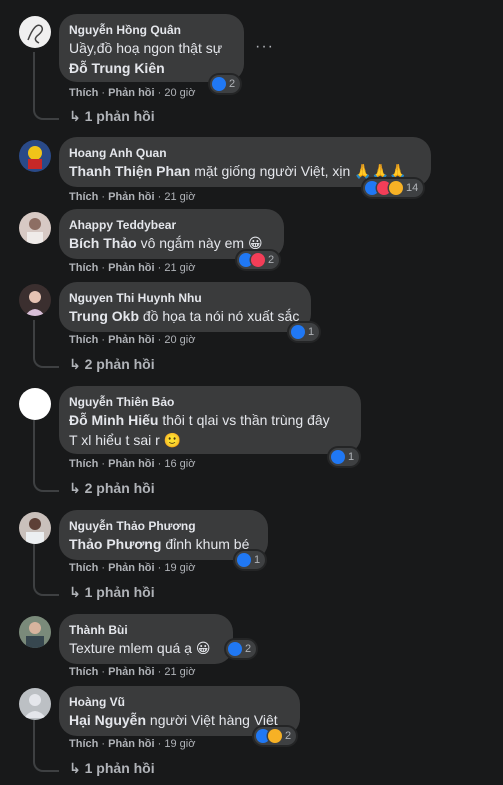  Describe the element at coordinates (201, 243) in the screenshot. I see `comment-body: vô ngắm này em 😀` at that location.